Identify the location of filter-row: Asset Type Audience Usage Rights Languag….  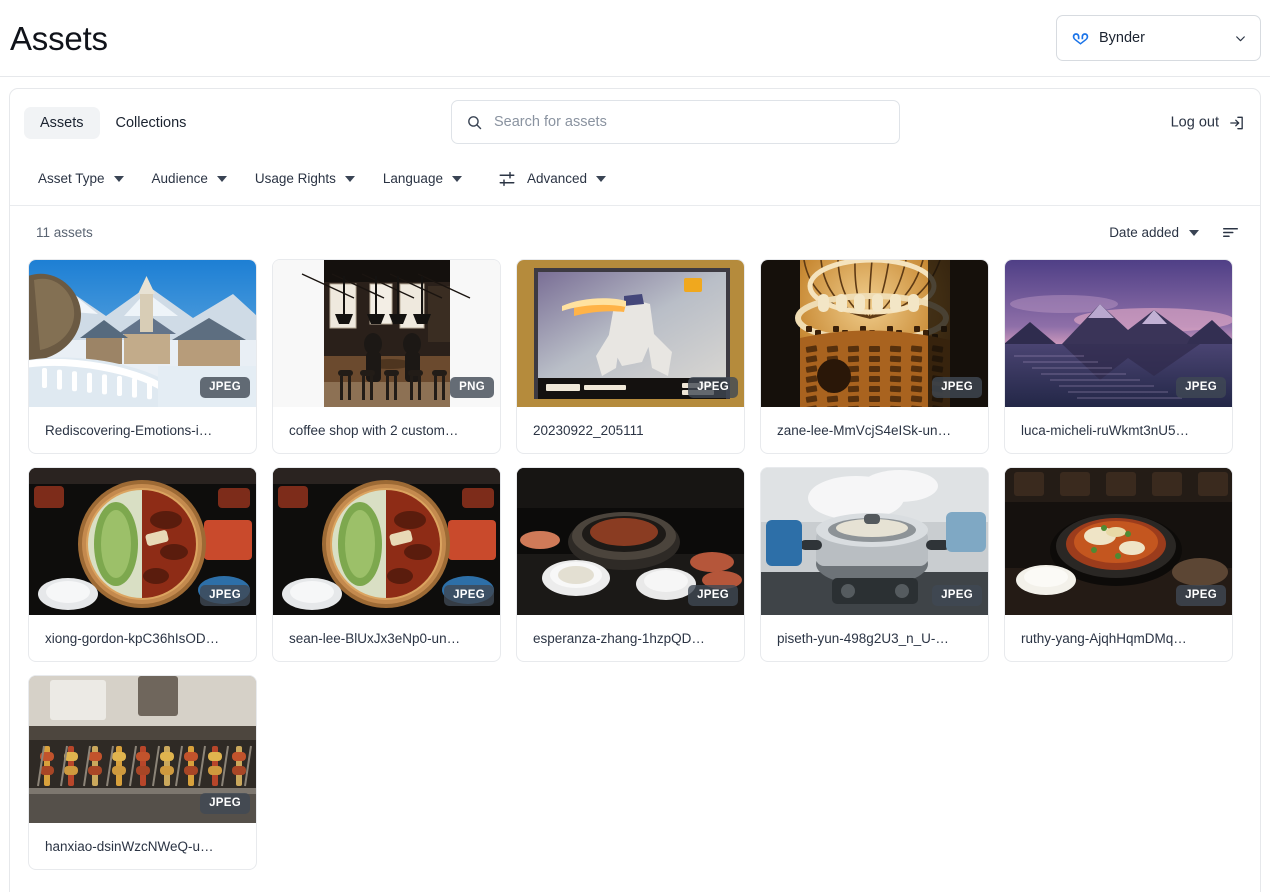
(635, 180).